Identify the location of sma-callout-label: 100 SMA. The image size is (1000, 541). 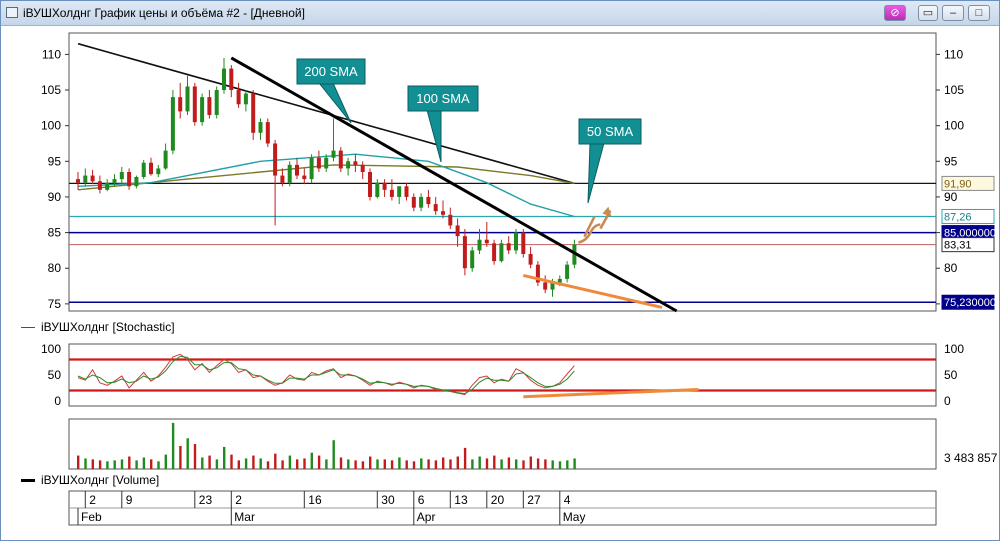
(443, 98).